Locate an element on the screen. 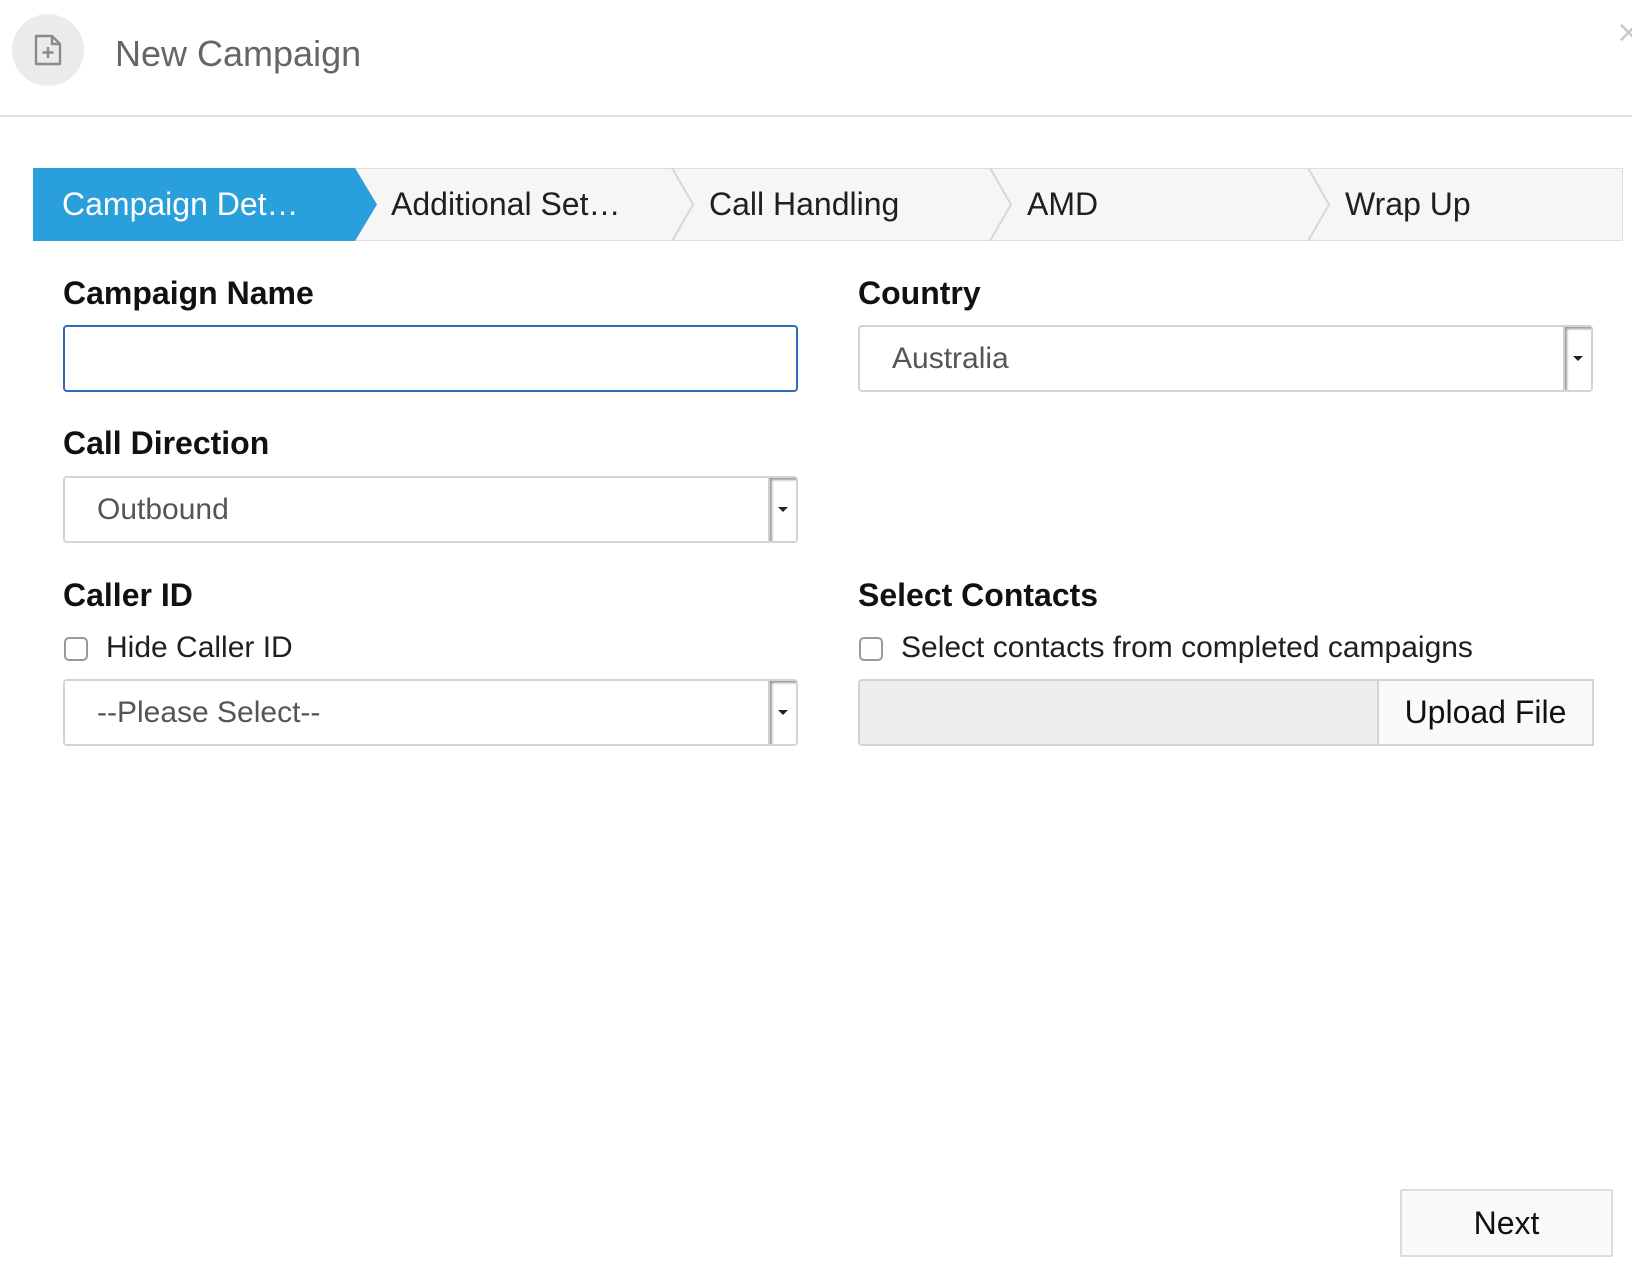 This screenshot has width=1632, height=1274. caller-id-select: --Please Select-- is located at coordinates (430, 712).